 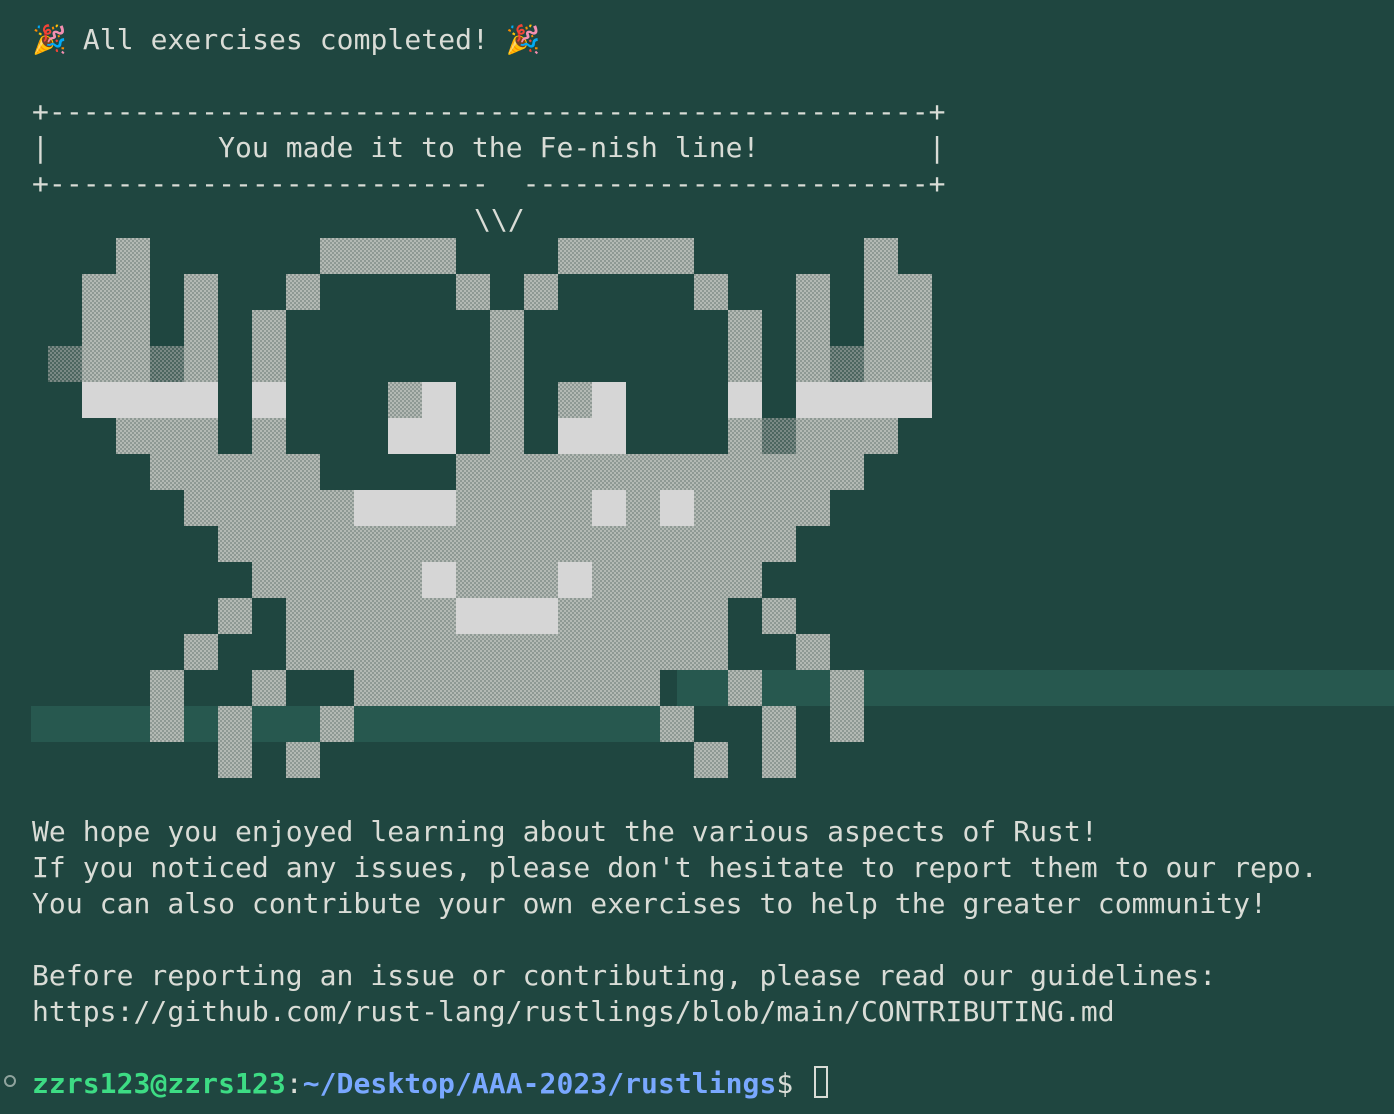 I want to click on prompt-symbol: $, so click(x=793, y=1083).